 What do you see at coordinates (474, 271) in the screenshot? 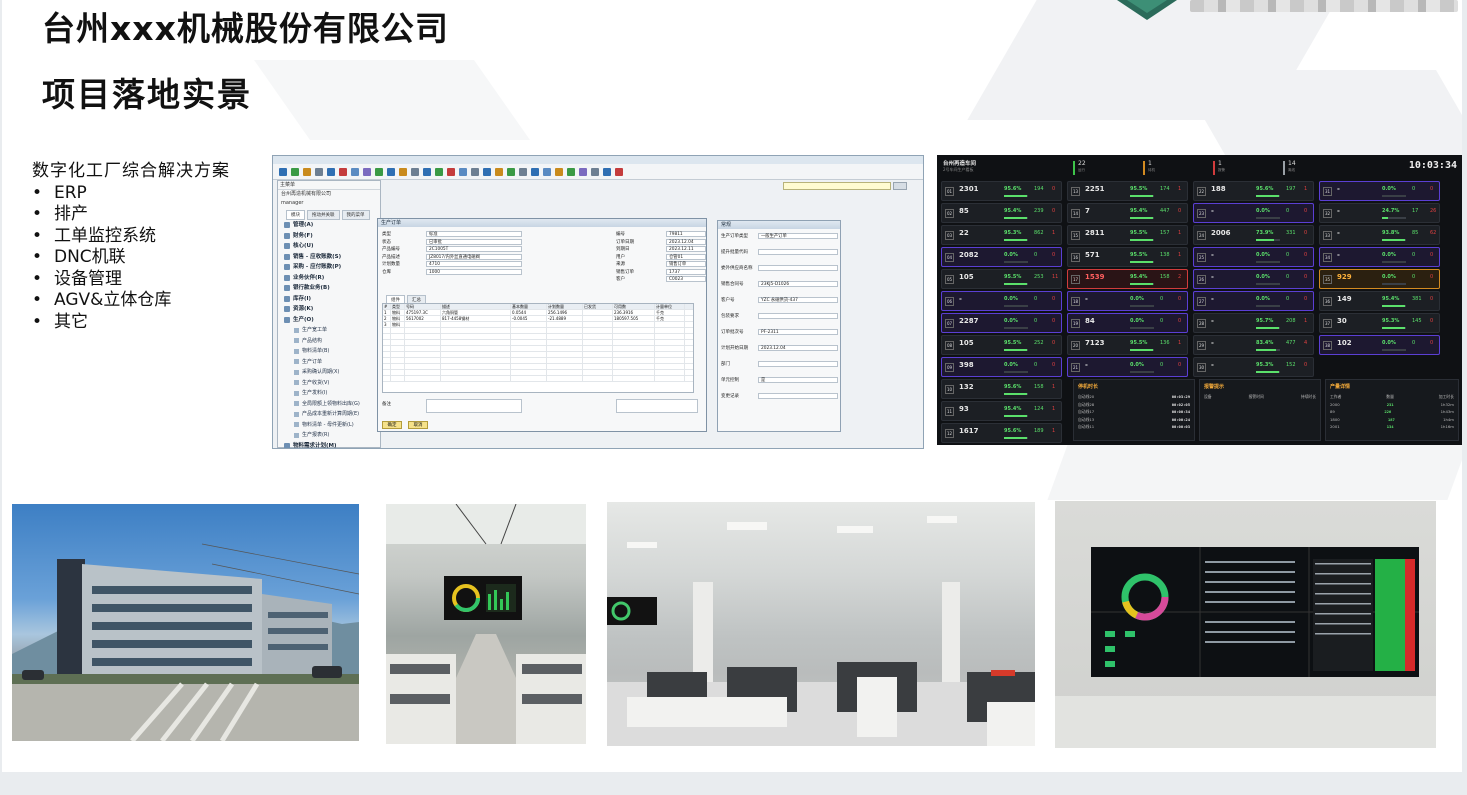
I see `erp-field-input: 1000` at bounding box center [474, 271].